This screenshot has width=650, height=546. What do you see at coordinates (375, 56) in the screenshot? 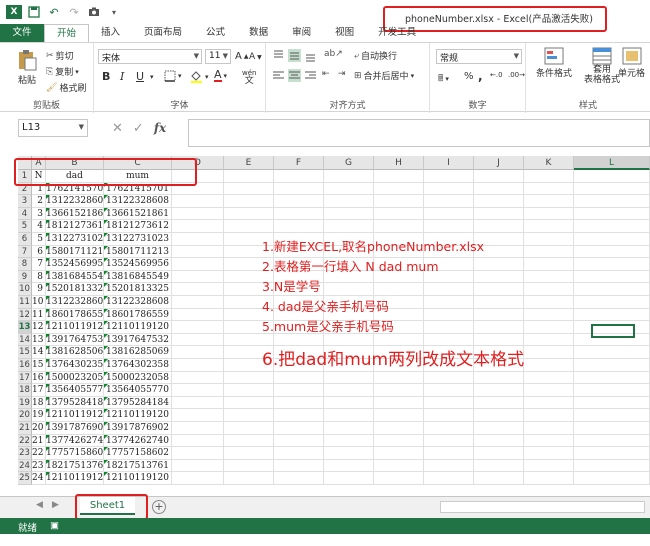
I see `wrap-text-button: ⤶ 自动换行` at bounding box center [375, 56].